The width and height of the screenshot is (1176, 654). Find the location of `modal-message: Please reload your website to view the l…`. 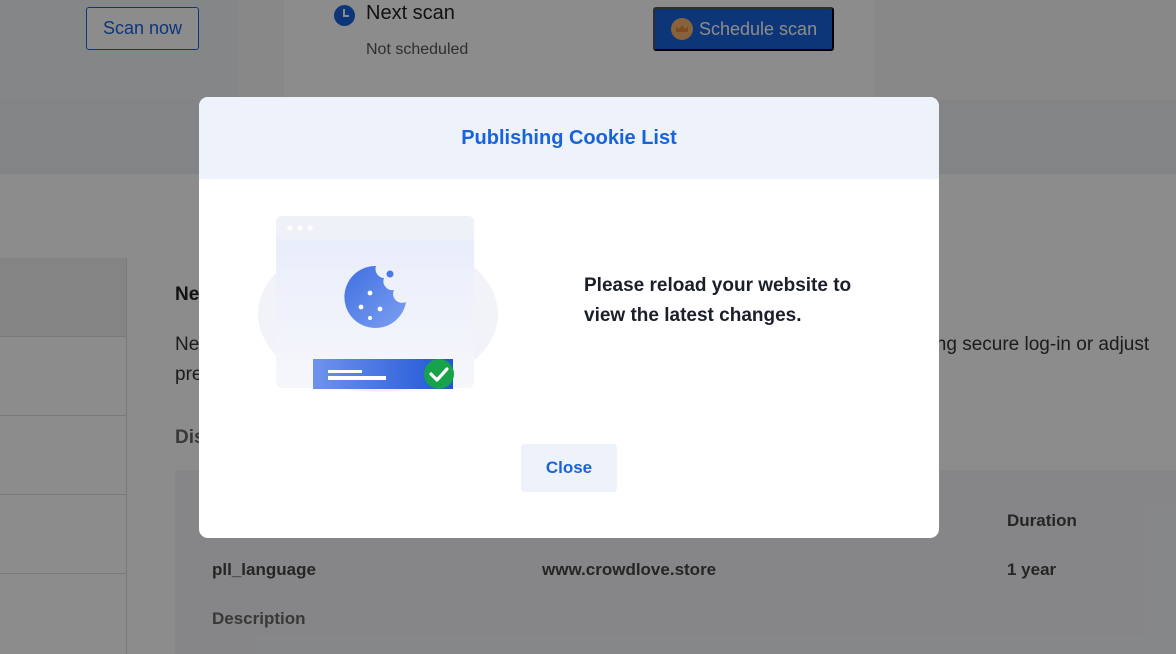

modal-message: Please reload your website to view the l… is located at coordinates (718, 300).